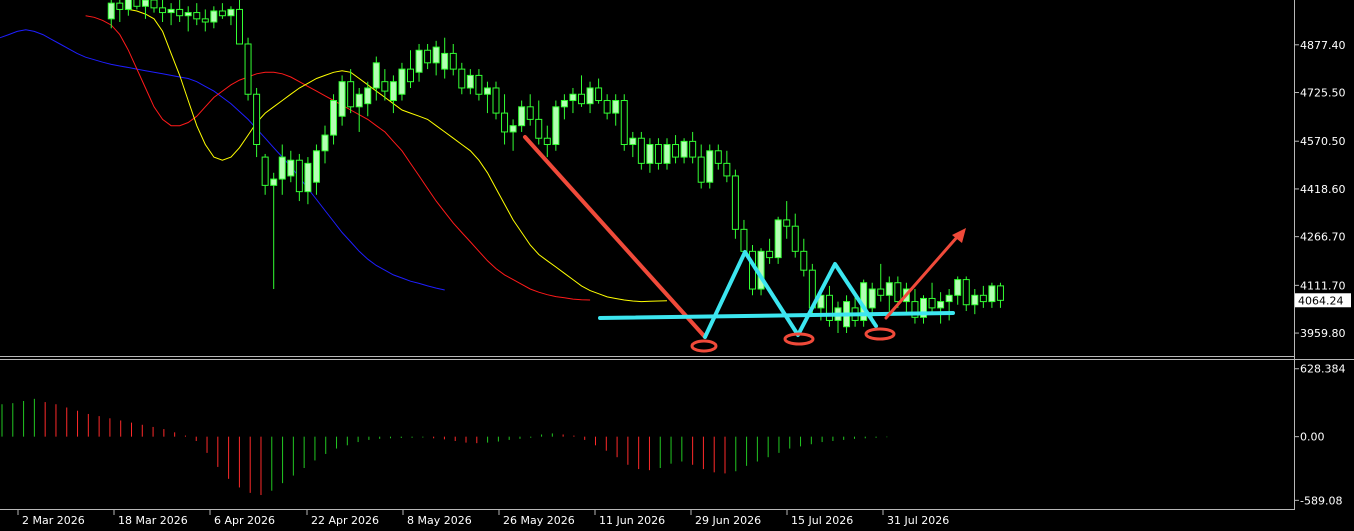 The width and height of the screenshot is (1354, 531). I want to click on time-tick-label: 29 Jun 2026, so click(728, 520).